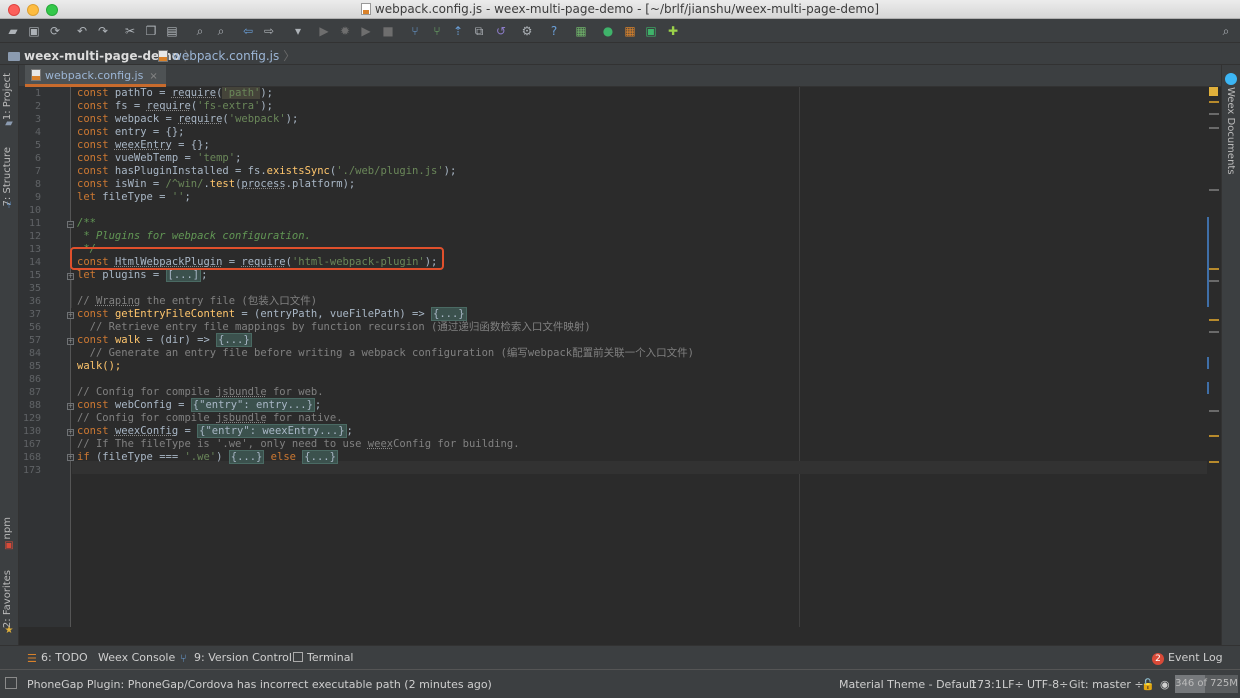 The width and height of the screenshot is (1240, 698). I want to click on version-control-button: ⑂ 9: Version Control, so click(236, 658).